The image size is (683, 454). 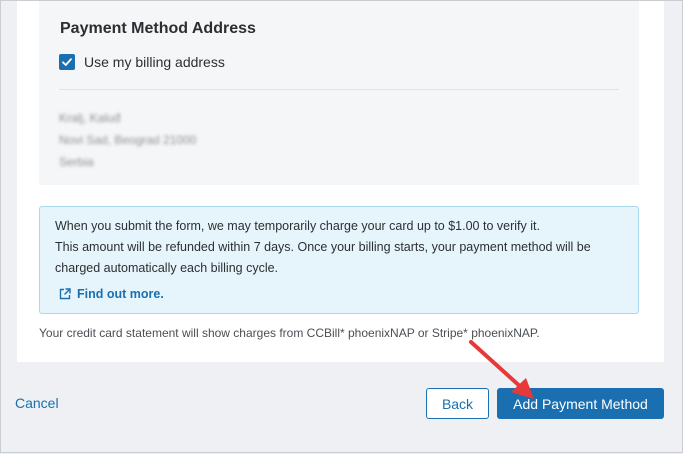 I want to click on check-icon, so click(x=67, y=62).